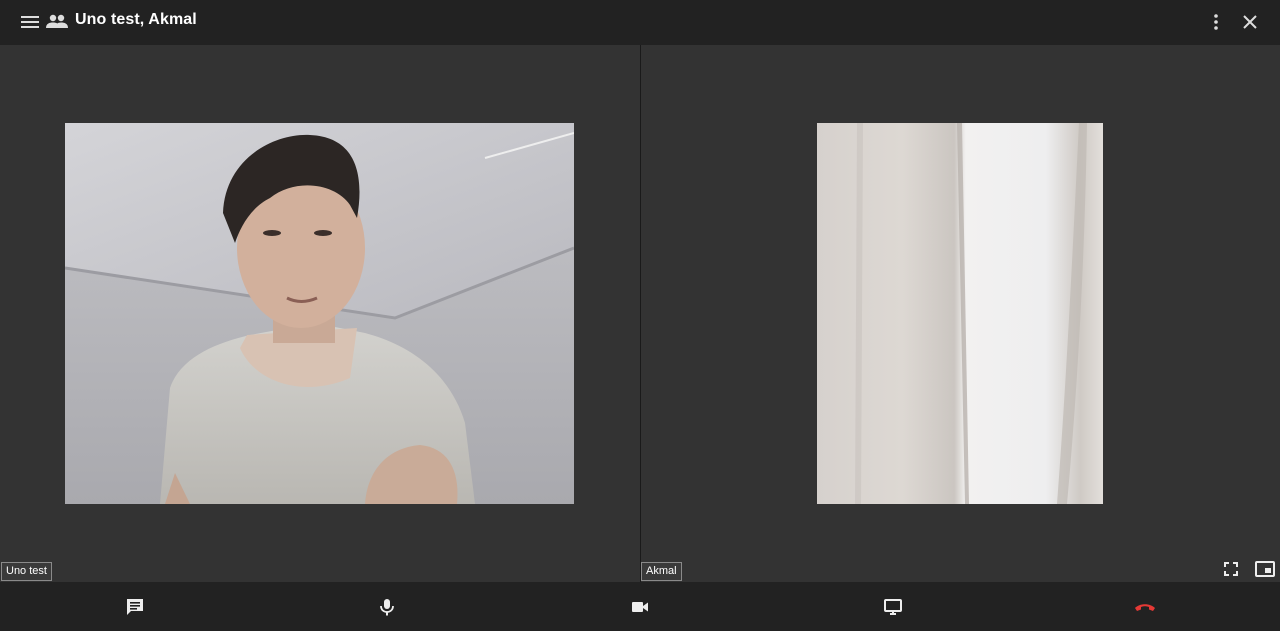  I want to click on monitor-icon, so click(893, 607).